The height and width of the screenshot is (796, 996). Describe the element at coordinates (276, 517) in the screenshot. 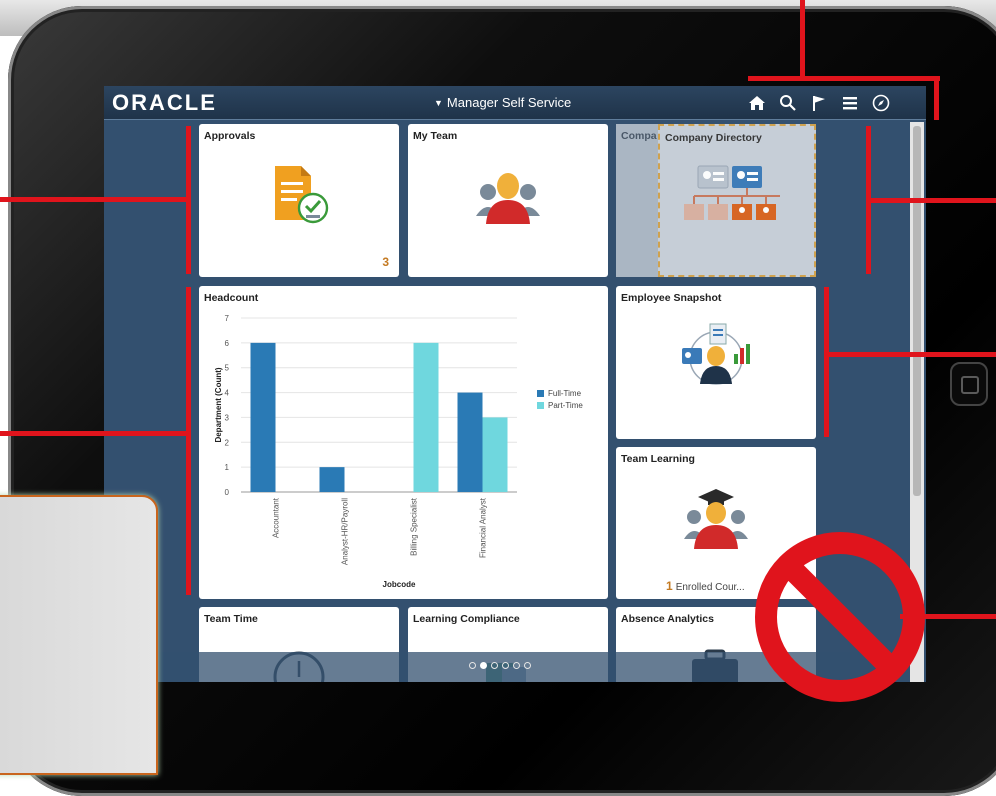

I see `x-tick-label: Accountant` at that location.